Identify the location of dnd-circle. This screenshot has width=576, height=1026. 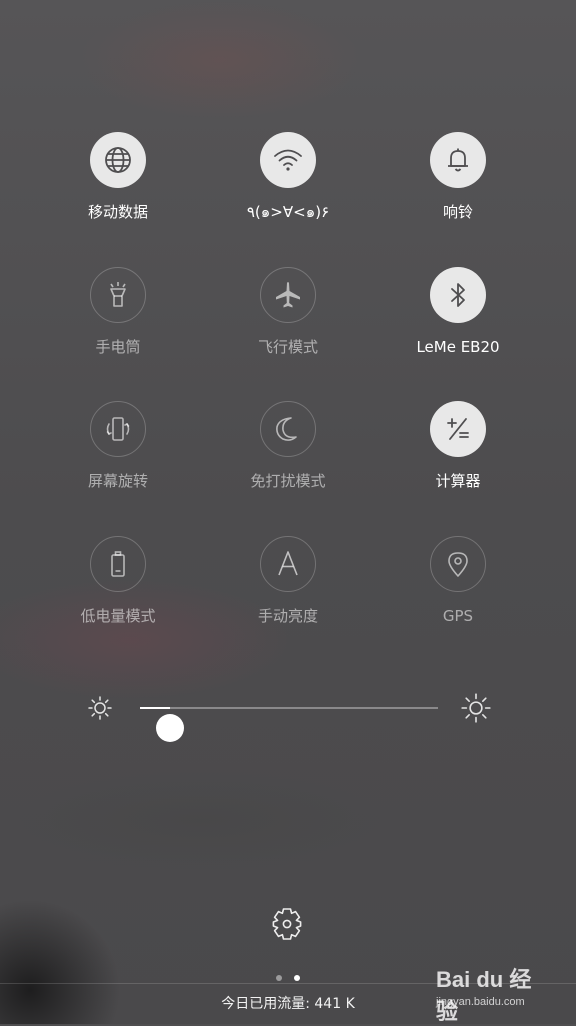
(288, 429).